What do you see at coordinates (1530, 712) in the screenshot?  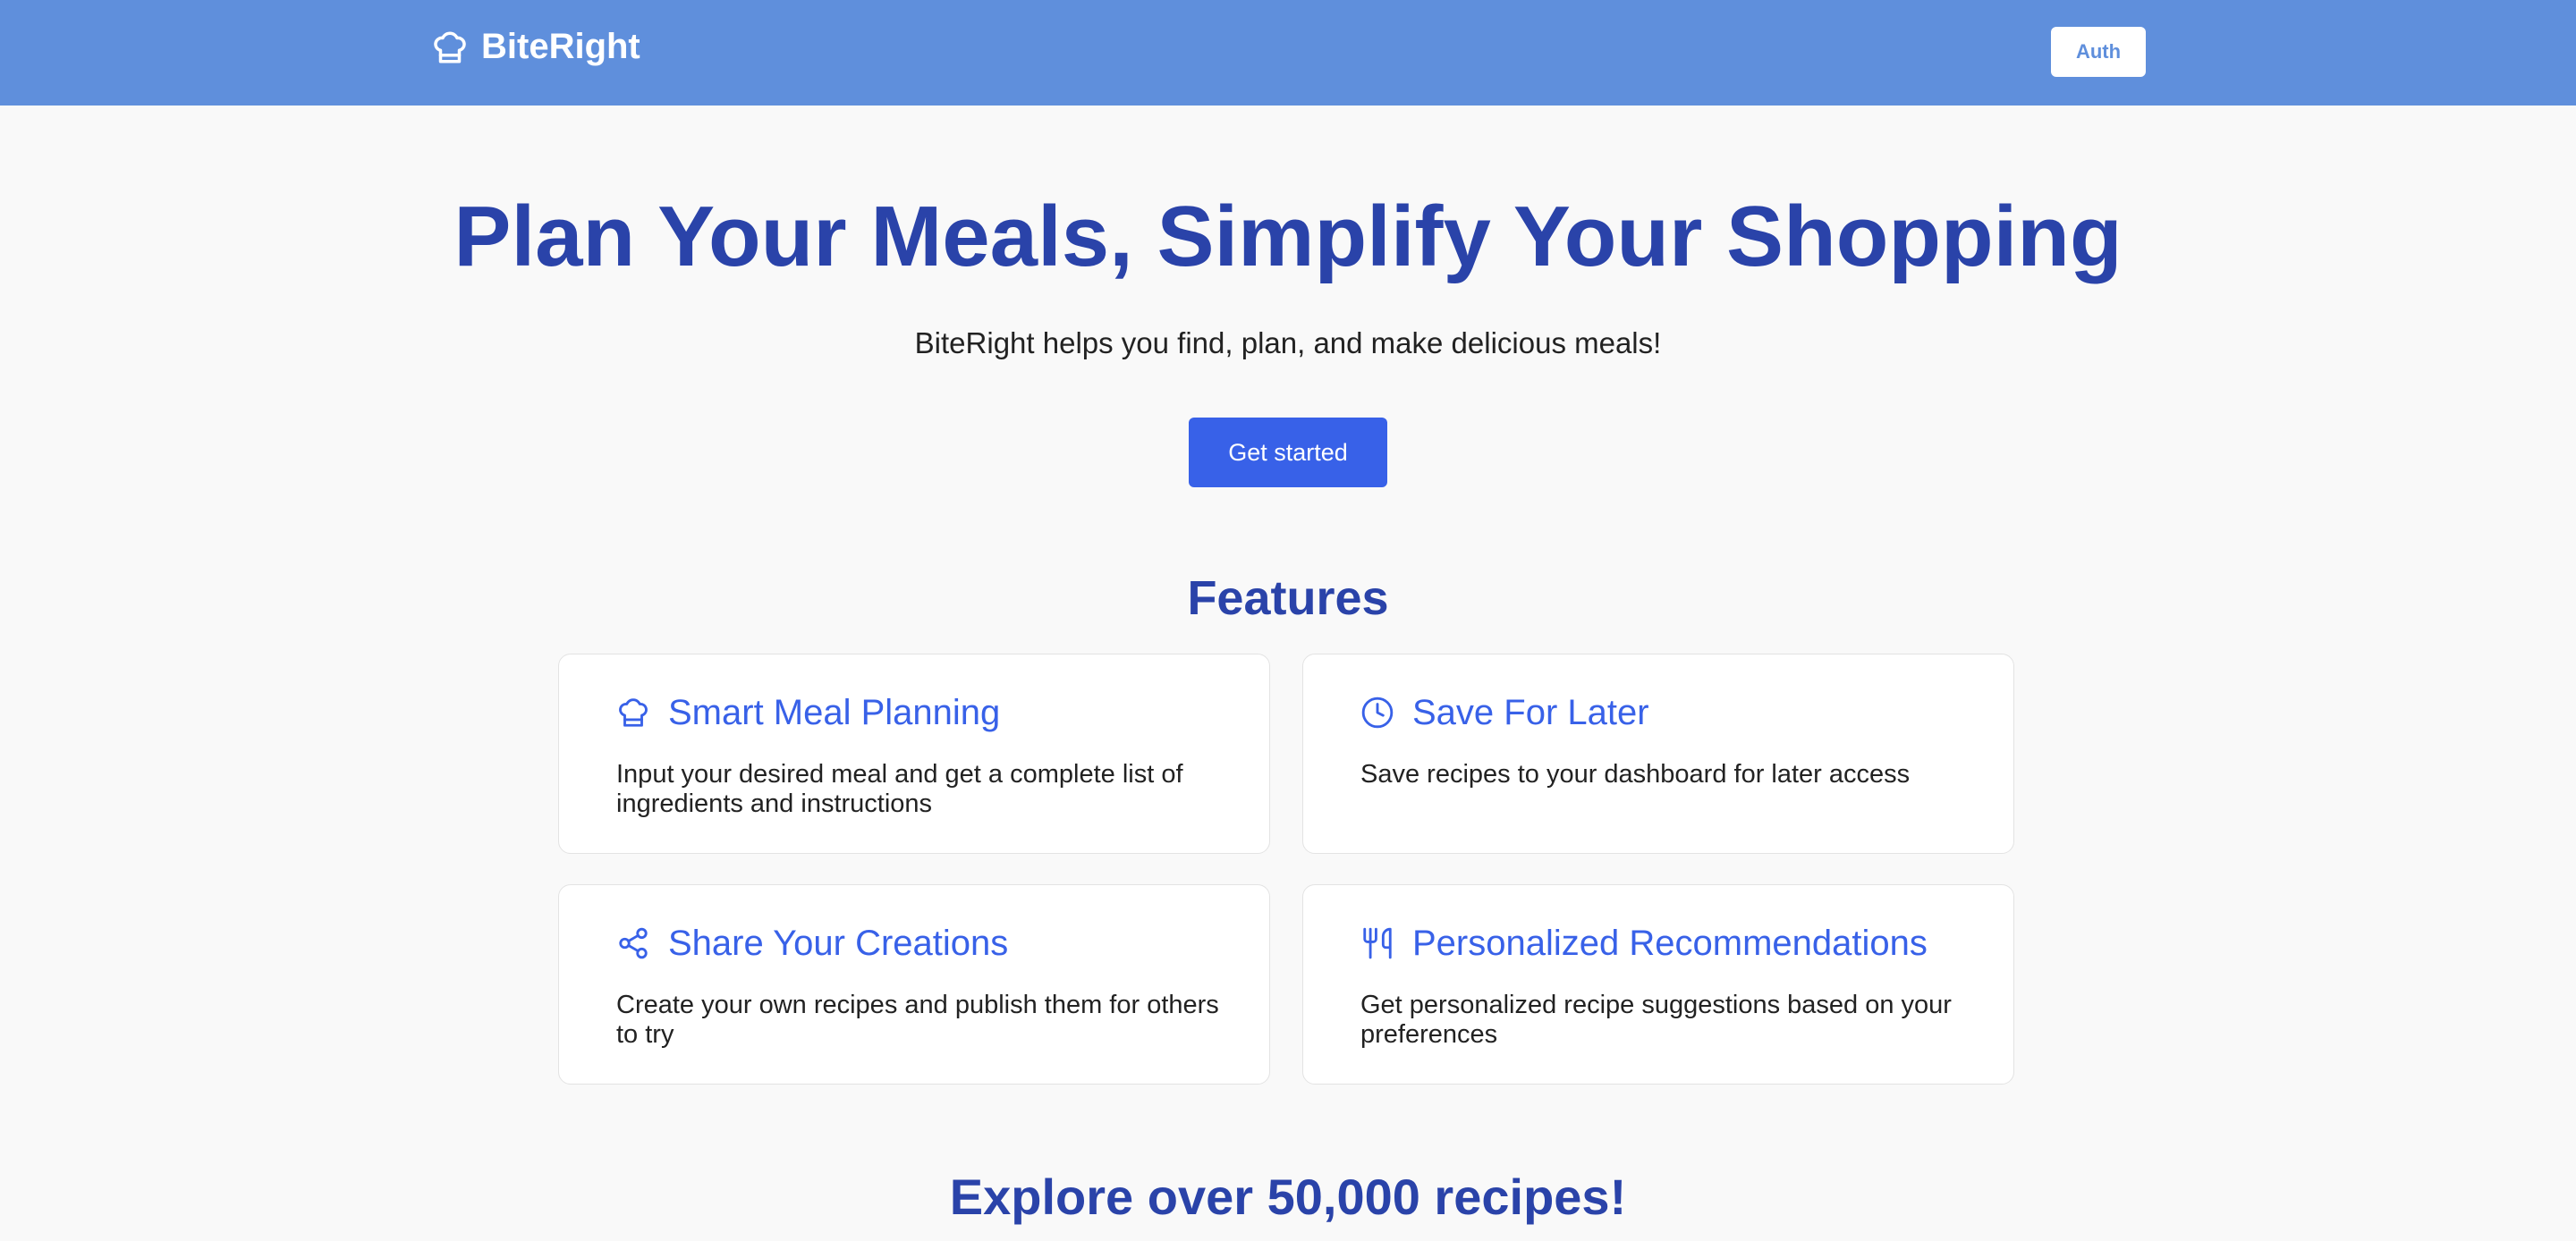 I see `feature-title: Save For Later` at bounding box center [1530, 712].